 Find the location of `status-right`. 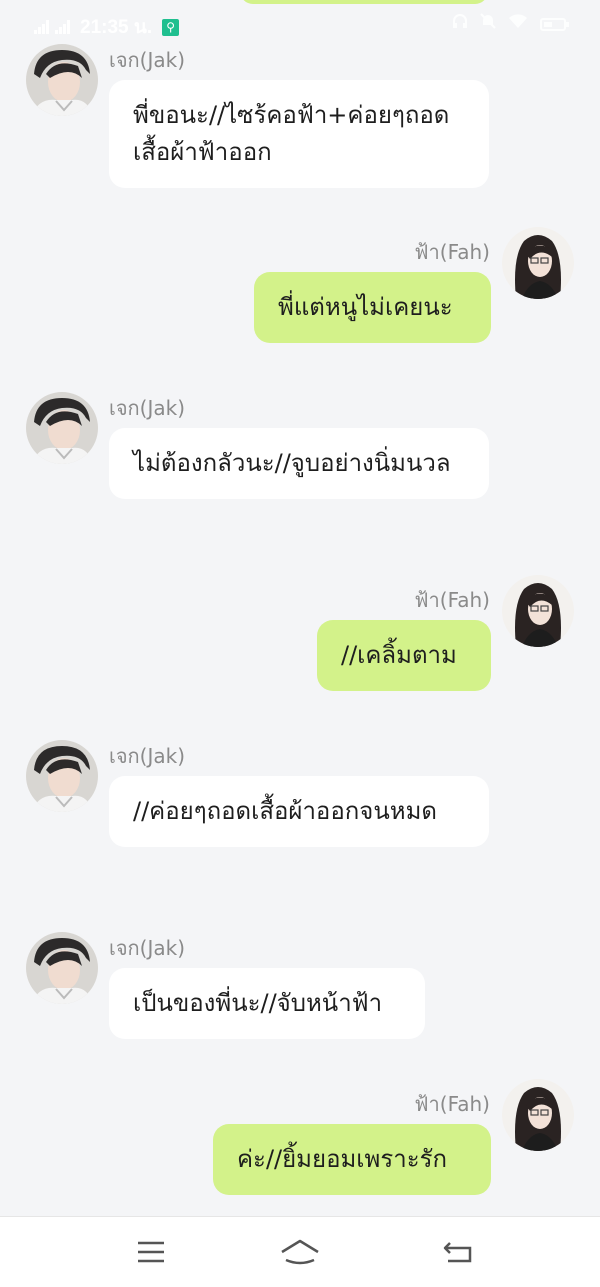

status-right is located at coordinates (510, 24).